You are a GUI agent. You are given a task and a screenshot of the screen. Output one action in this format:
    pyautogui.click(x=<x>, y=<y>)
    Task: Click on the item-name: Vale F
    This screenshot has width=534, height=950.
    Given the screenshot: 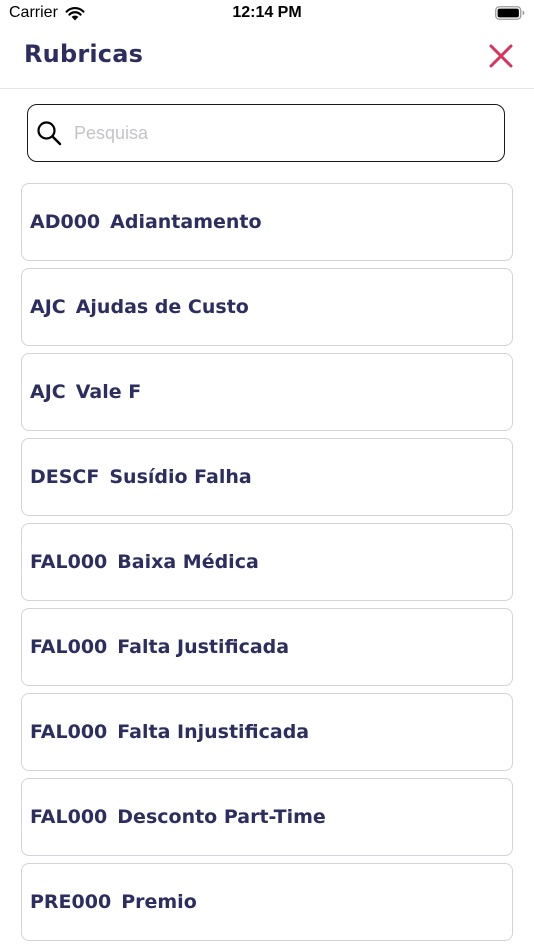 What is the action you would take?
    pyautogui.click(x=108, y=392)
    